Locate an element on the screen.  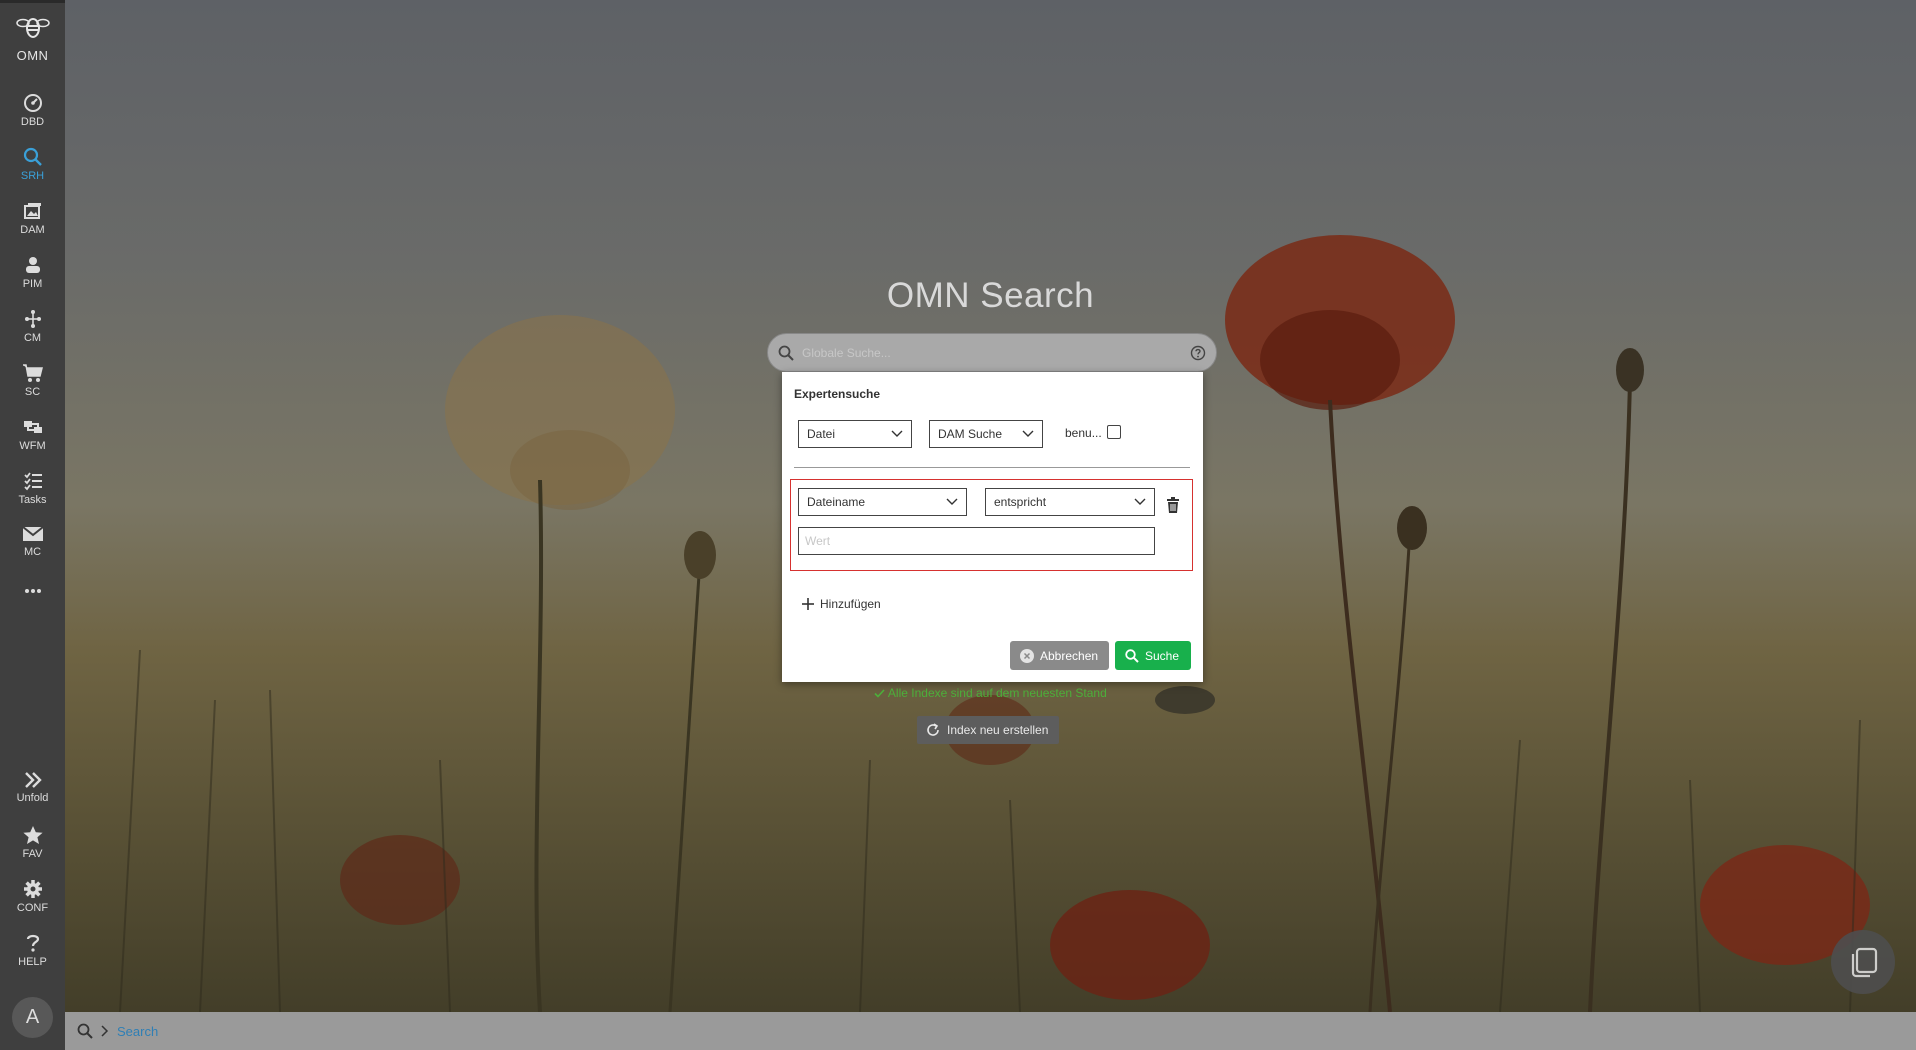
logo-text: OMN is located at coordinates (32, 55).